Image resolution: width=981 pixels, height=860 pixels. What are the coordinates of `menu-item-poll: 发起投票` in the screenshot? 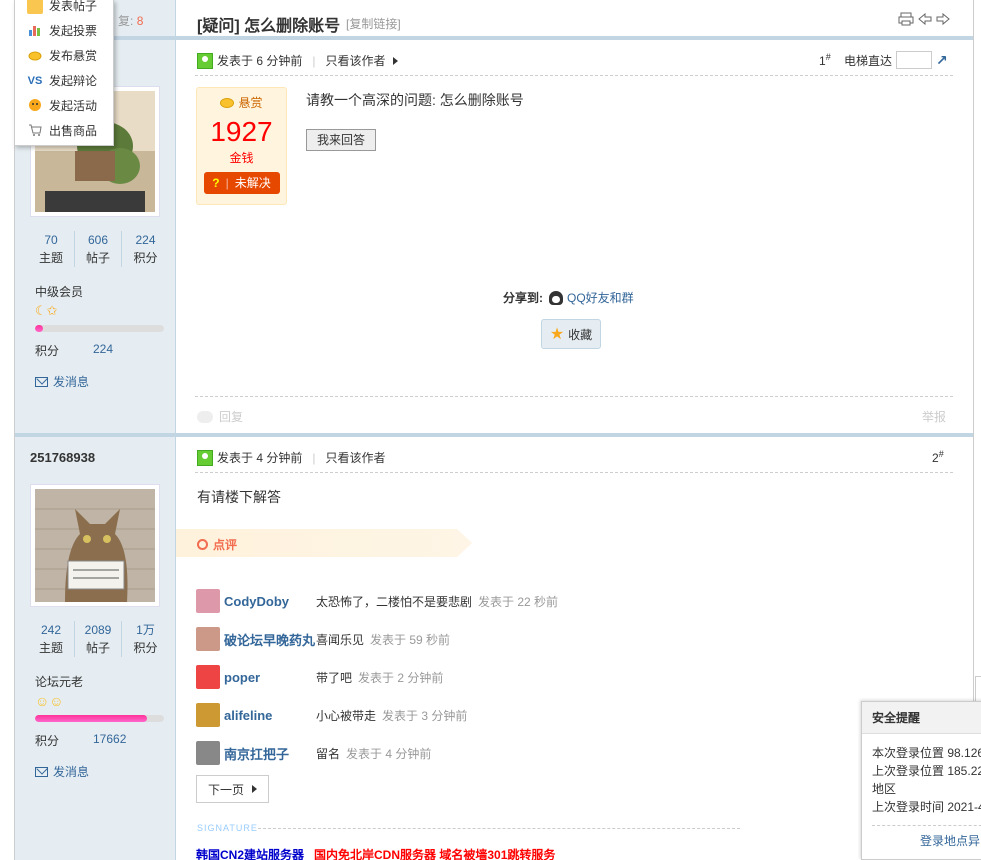 It's located at (62, 31).